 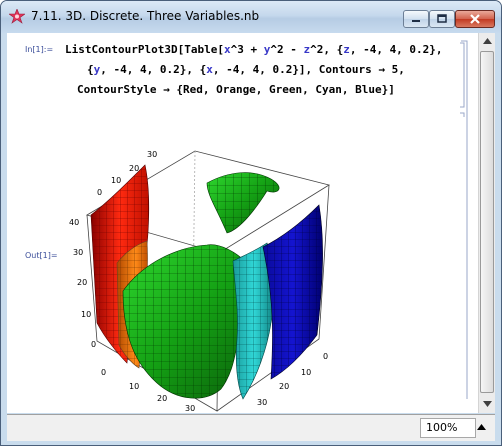 I want to click on close-button, so click(x=475, y=19).